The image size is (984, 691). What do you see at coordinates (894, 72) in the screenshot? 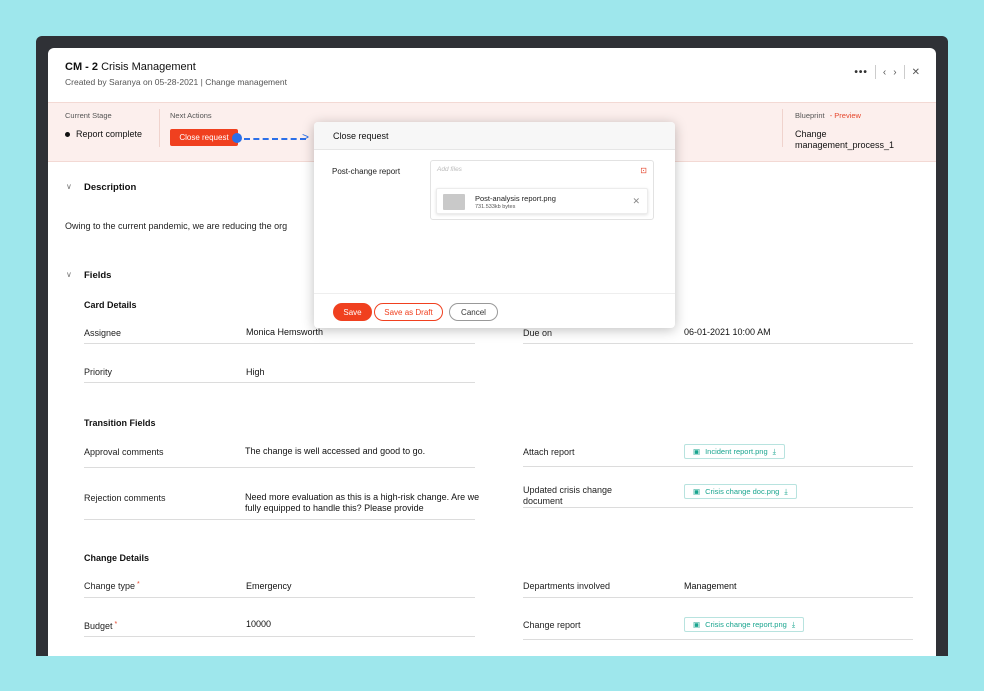
I see `next-card-icon: ›` at bounding box center [894, 72].